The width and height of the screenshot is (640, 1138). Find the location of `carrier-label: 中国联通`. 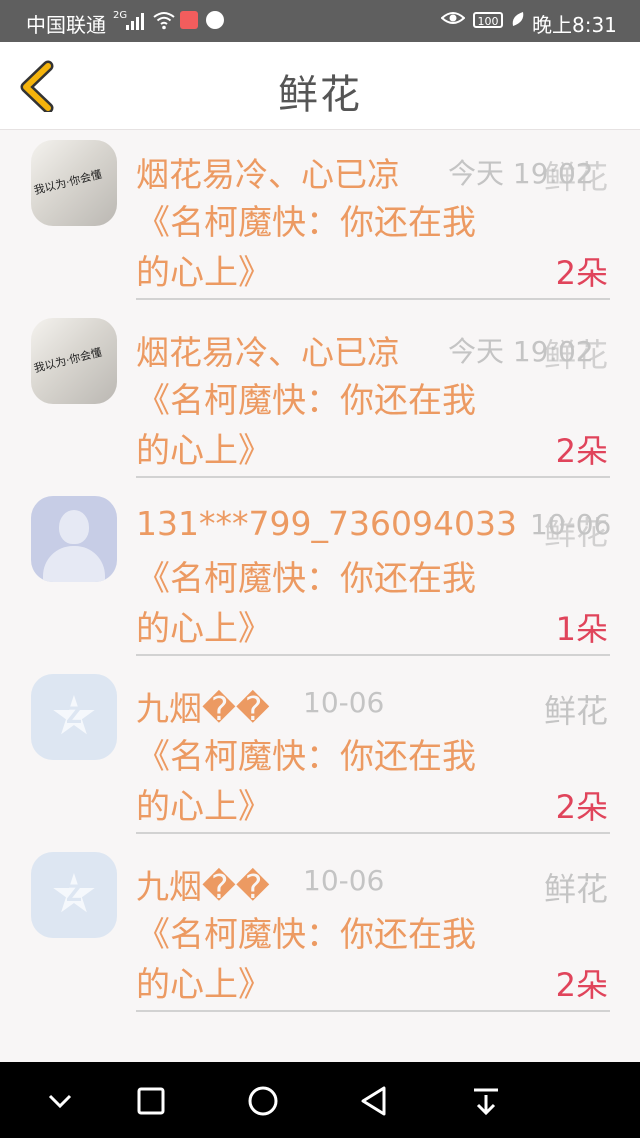

carrier-label: 中国联通 is located at coordinates (66, 25).